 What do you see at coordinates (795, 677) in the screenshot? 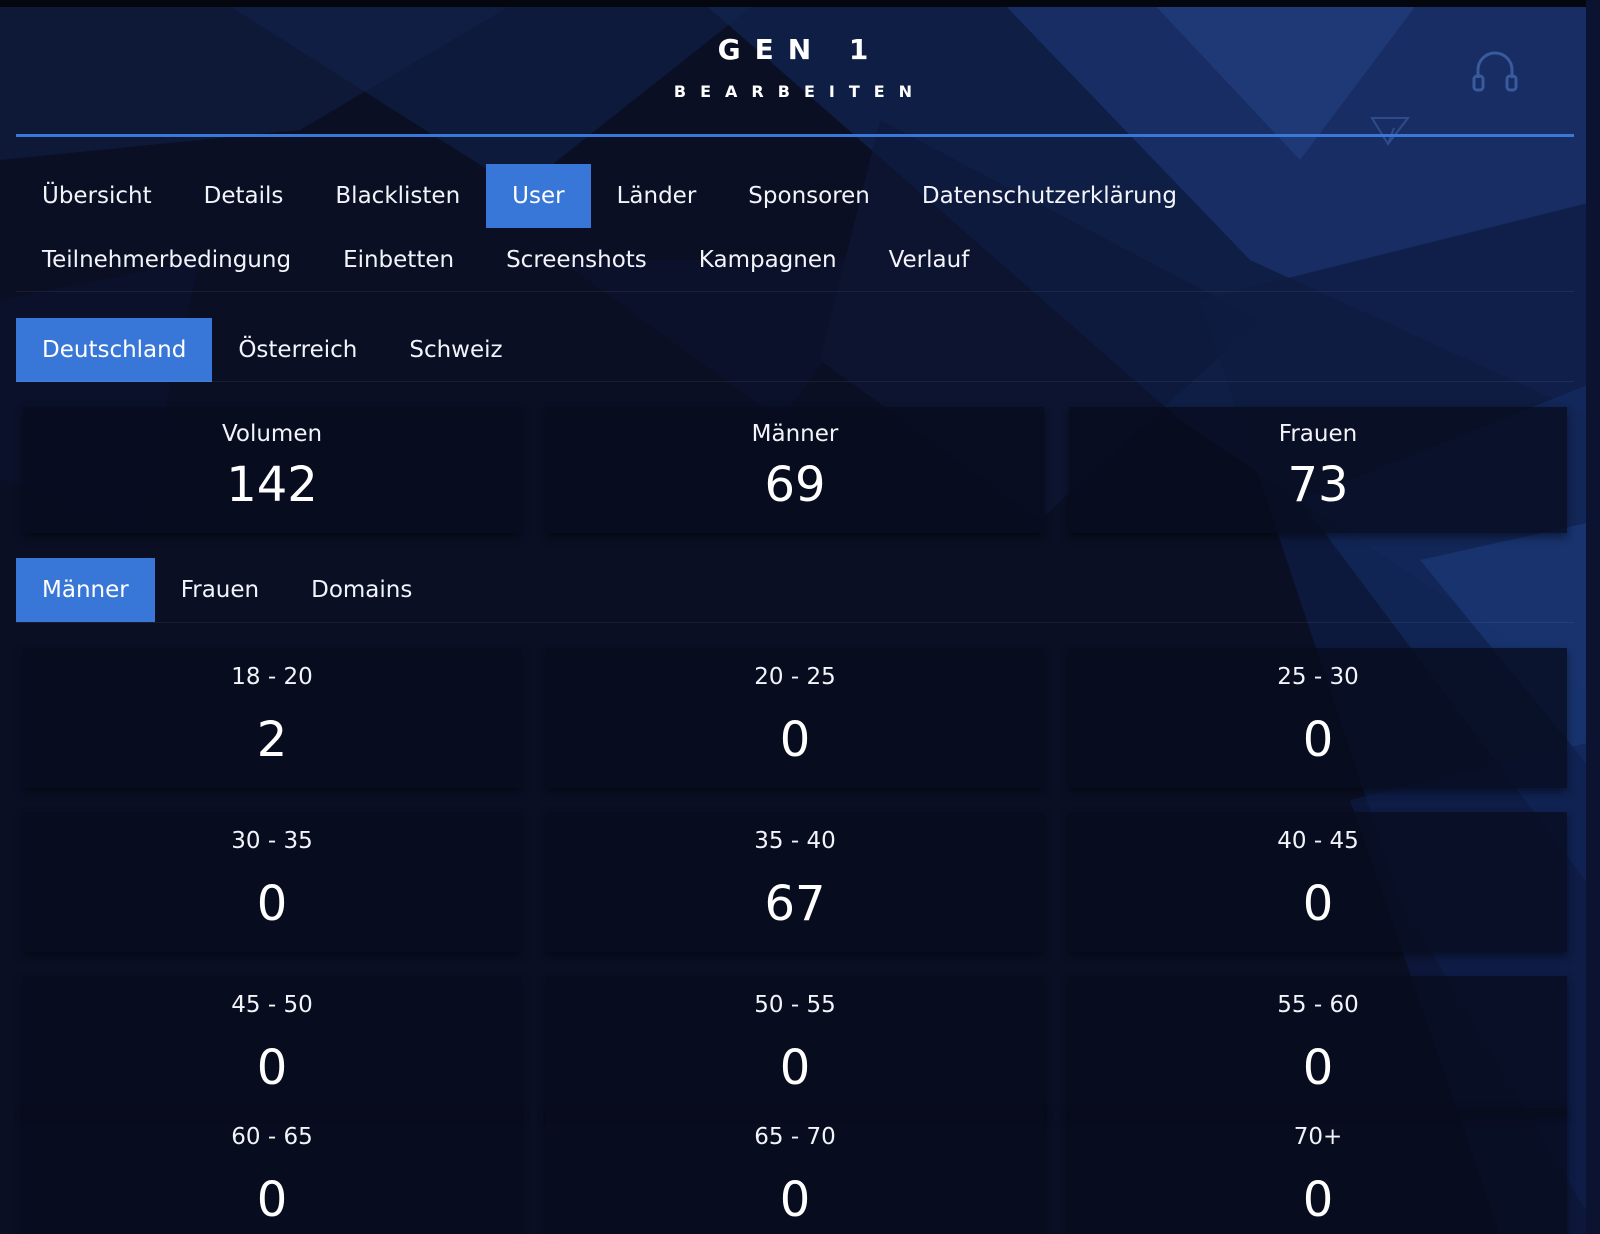
I see `card-label: 20 - 25` at bounding box center [795, 677].